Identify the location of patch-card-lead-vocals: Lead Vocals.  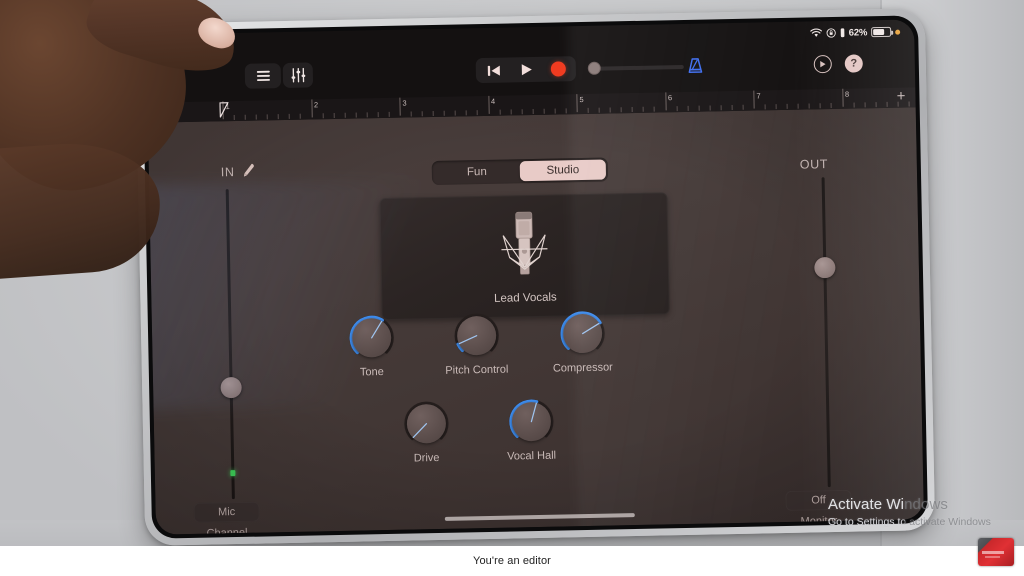
(524, 256).